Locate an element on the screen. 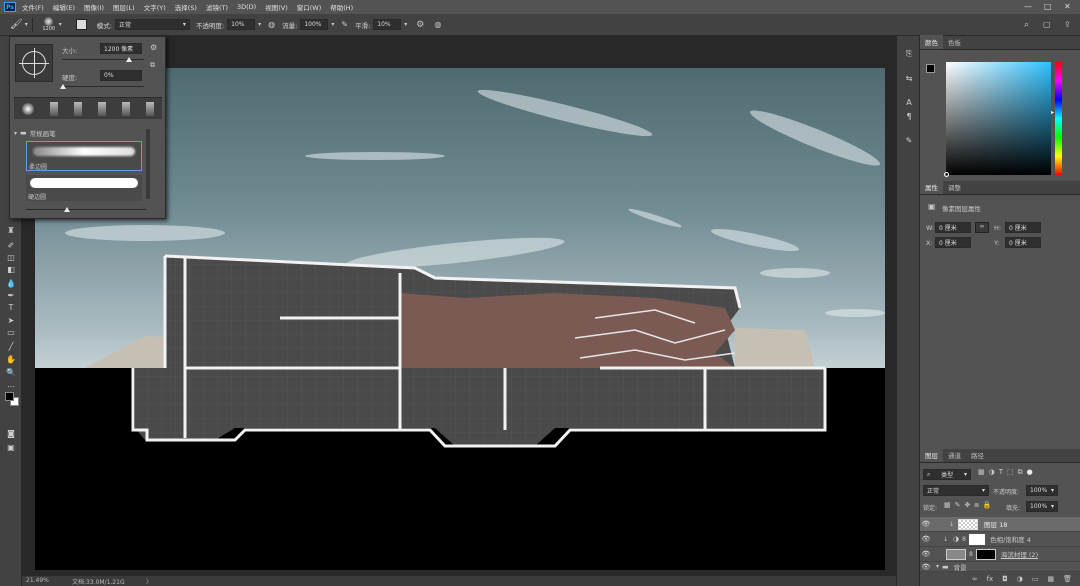 This screenshot has width=1080, height=586. lock-position-icon: ✥ is located at coordinates (968, 505).